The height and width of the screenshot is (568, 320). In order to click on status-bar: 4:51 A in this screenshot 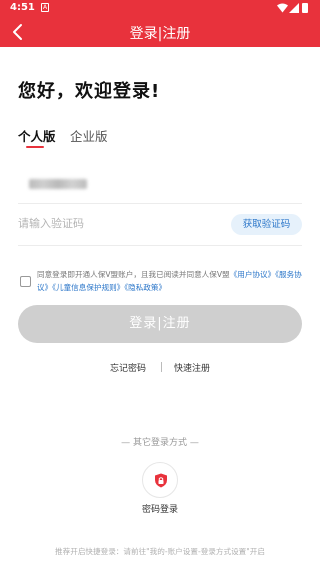, I will do `click(160, 8)`.